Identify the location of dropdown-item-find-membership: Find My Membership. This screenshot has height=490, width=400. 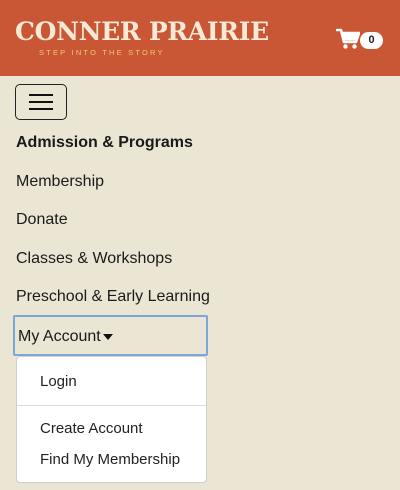
(110, 459).